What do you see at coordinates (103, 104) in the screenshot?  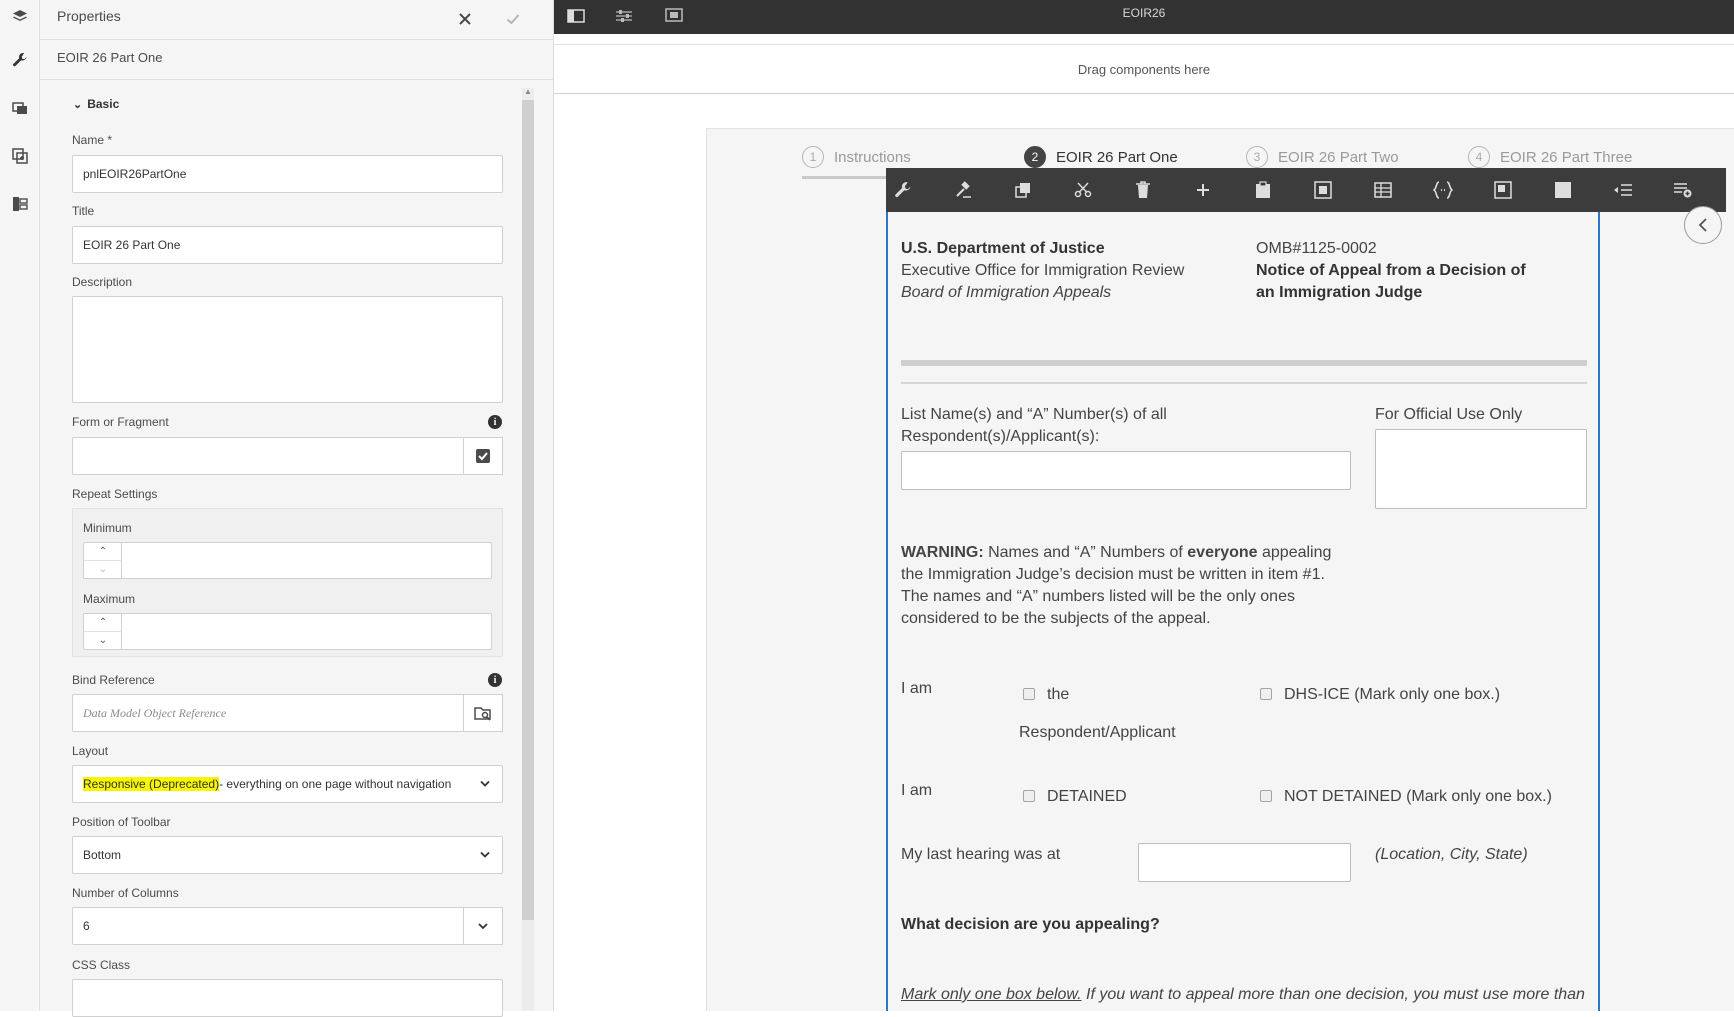 I see `section-label: Basic` at bounding box center [103, 104].